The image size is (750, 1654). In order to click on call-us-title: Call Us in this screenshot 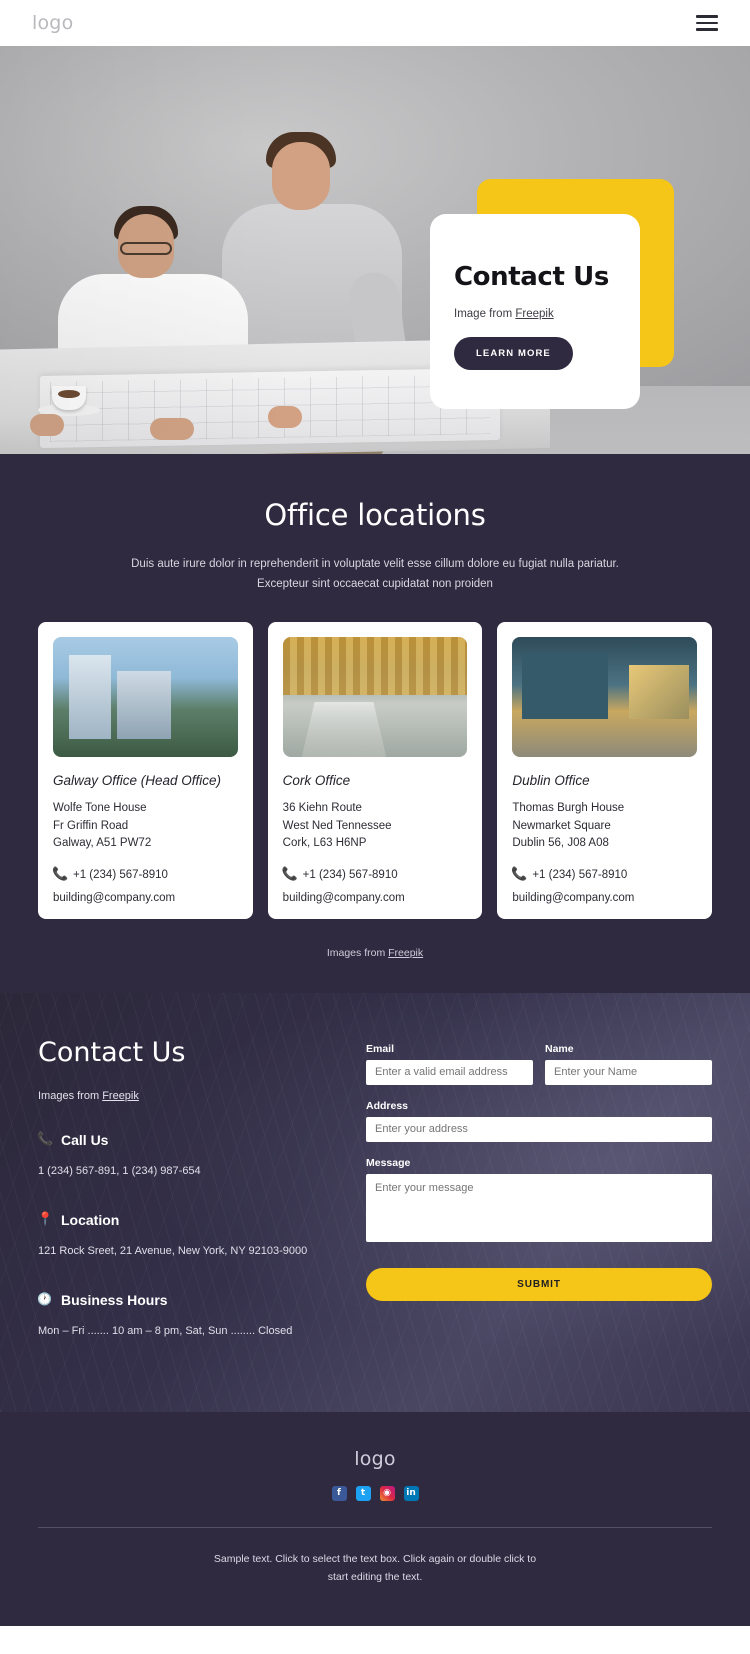, I will do `click(85, 1139)`.